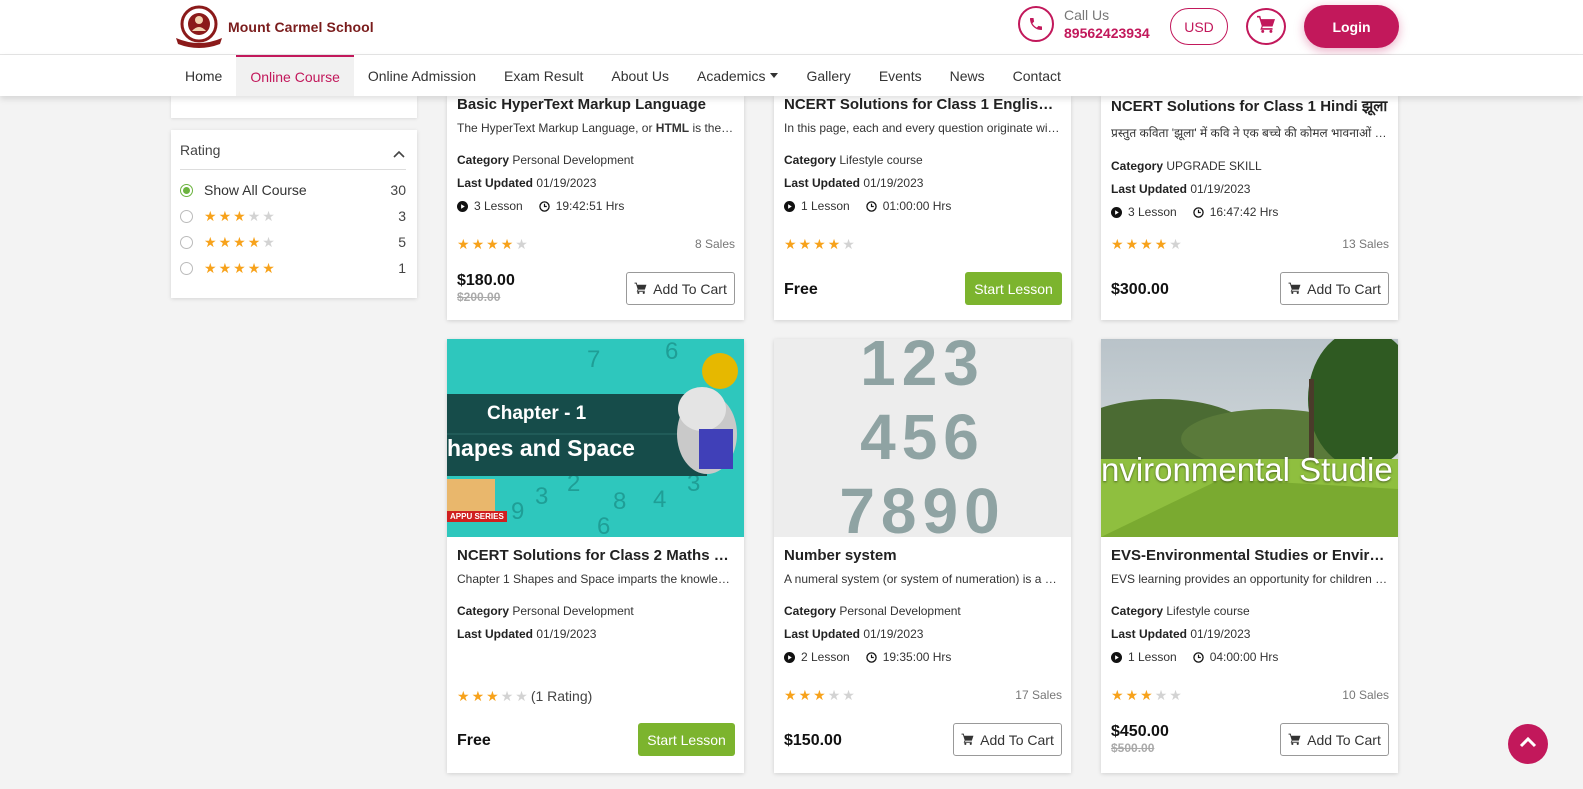 The width and height of the screenshot is (1583, 789). What do you see at coordinates (495, 183) in the screenshot?
I see `last-updated-label: Last Updated` at bounding box center [495, 183].